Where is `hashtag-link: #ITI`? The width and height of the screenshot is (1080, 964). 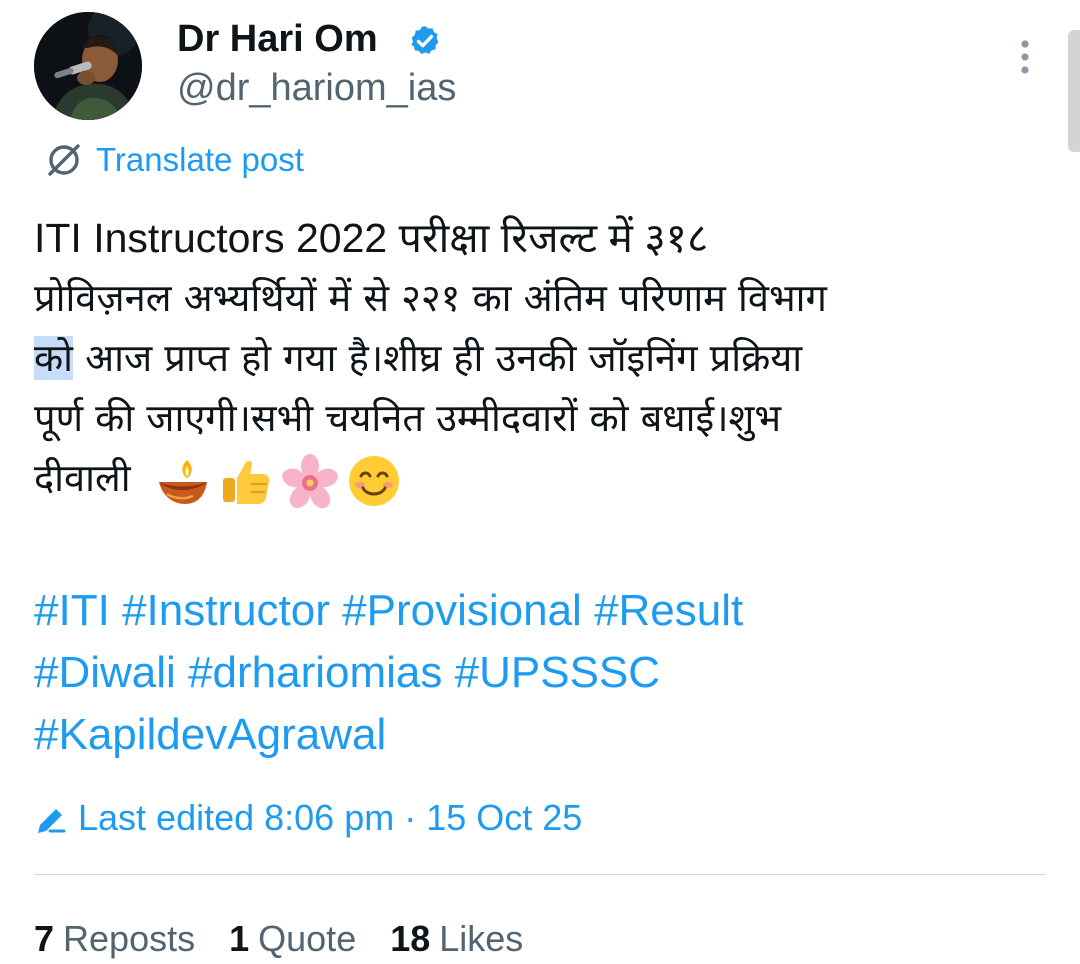 hashtag-link: #ITI is located at coordinates (72, 610).